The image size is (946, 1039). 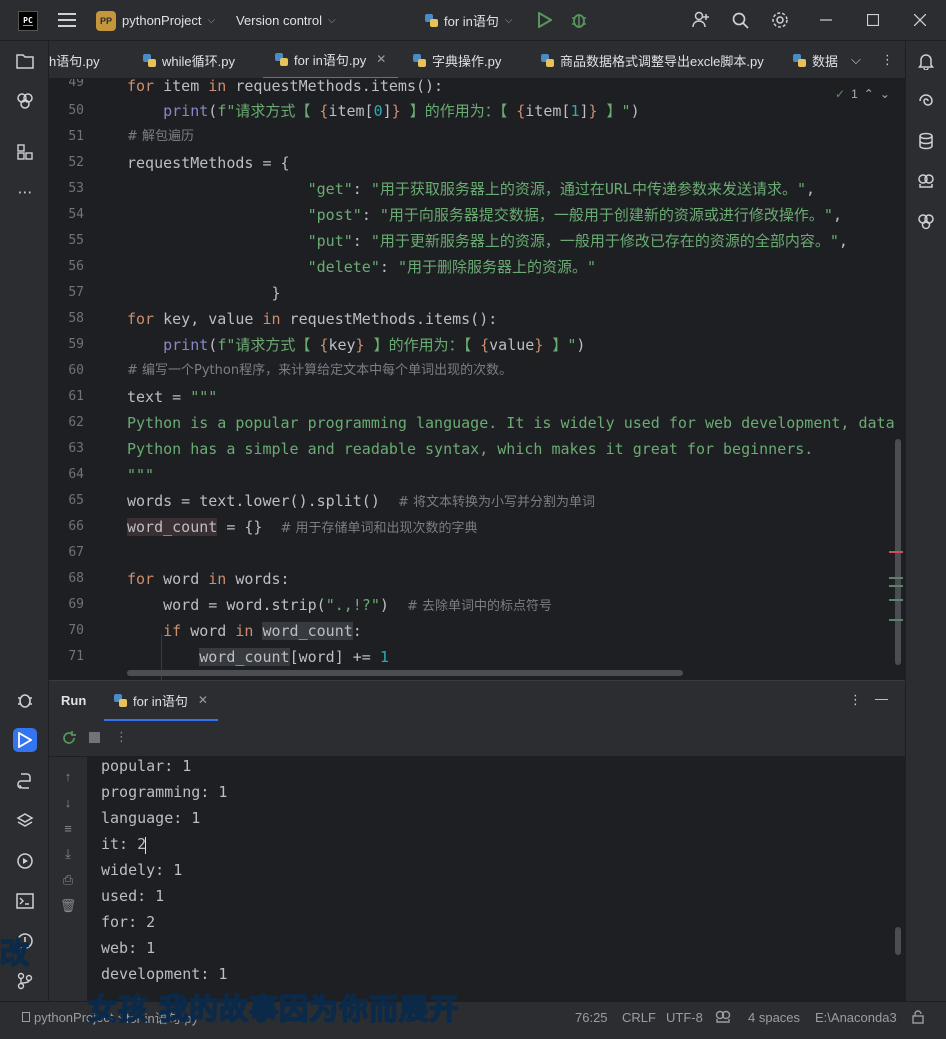 What do you see at coordinates (25, 61) in the screenshot?
I see `project-folder-icon` at bounding box center [25, 61].